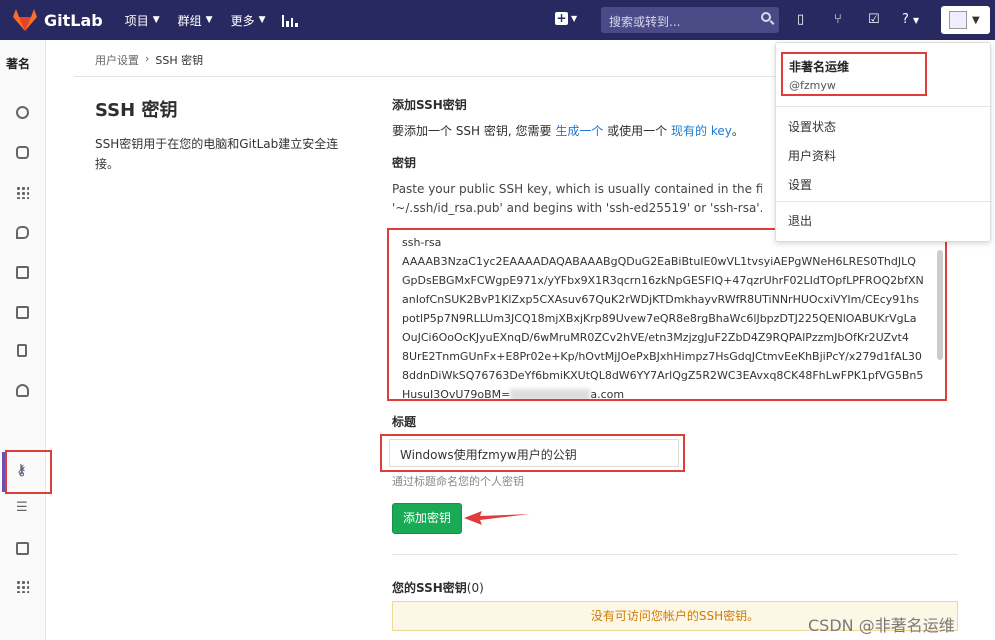  I want to click on title-input: Windows使用fzmyw用户的公钥, so click(534, 453).